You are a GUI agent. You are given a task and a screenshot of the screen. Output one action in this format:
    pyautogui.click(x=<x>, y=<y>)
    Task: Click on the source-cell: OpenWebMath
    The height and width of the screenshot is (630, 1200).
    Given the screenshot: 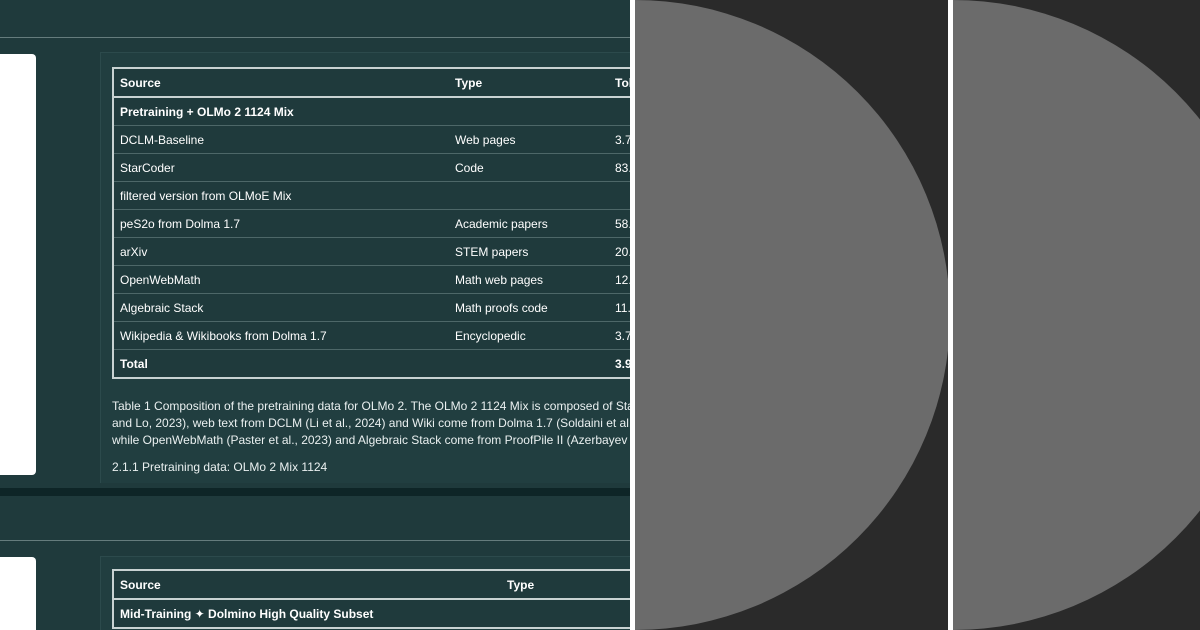 What is the action you would take?
    pyautogui.click(x=281, y=279)
    